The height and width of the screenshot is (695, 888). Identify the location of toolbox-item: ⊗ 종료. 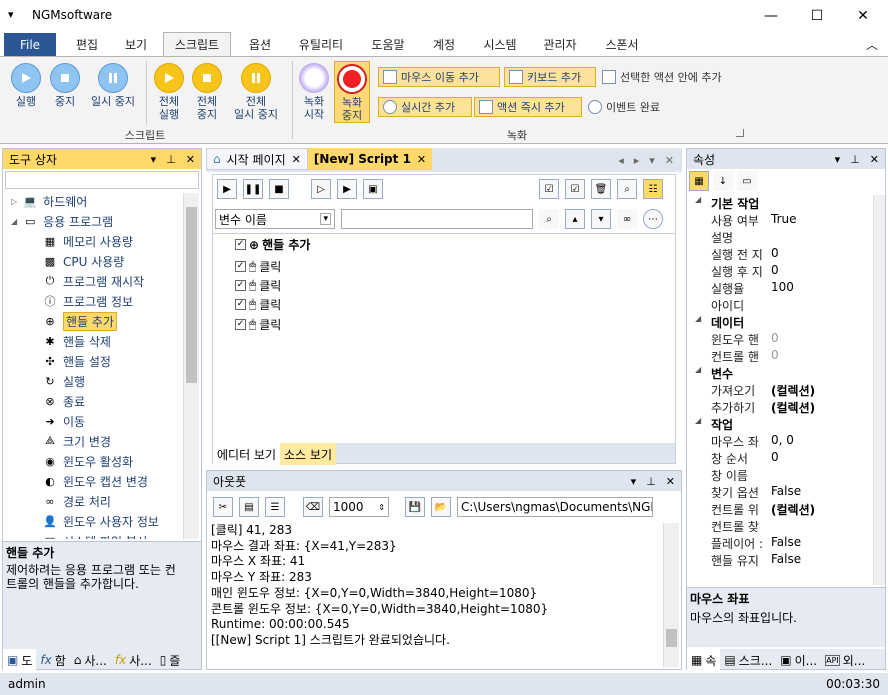
(64, 401).